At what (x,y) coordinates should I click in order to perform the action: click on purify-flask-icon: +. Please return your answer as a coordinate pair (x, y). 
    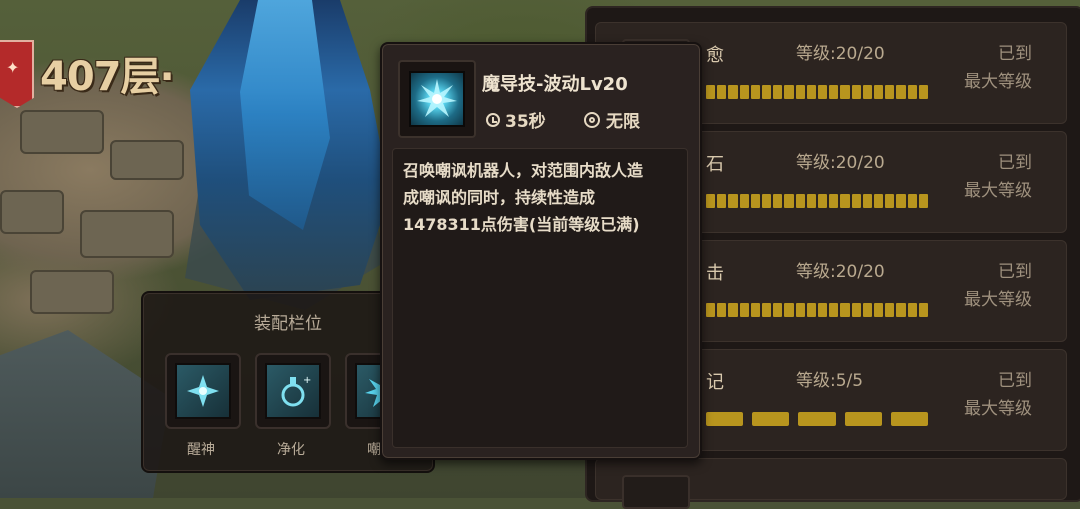
    Looking at the image, I should click on (293, 391).